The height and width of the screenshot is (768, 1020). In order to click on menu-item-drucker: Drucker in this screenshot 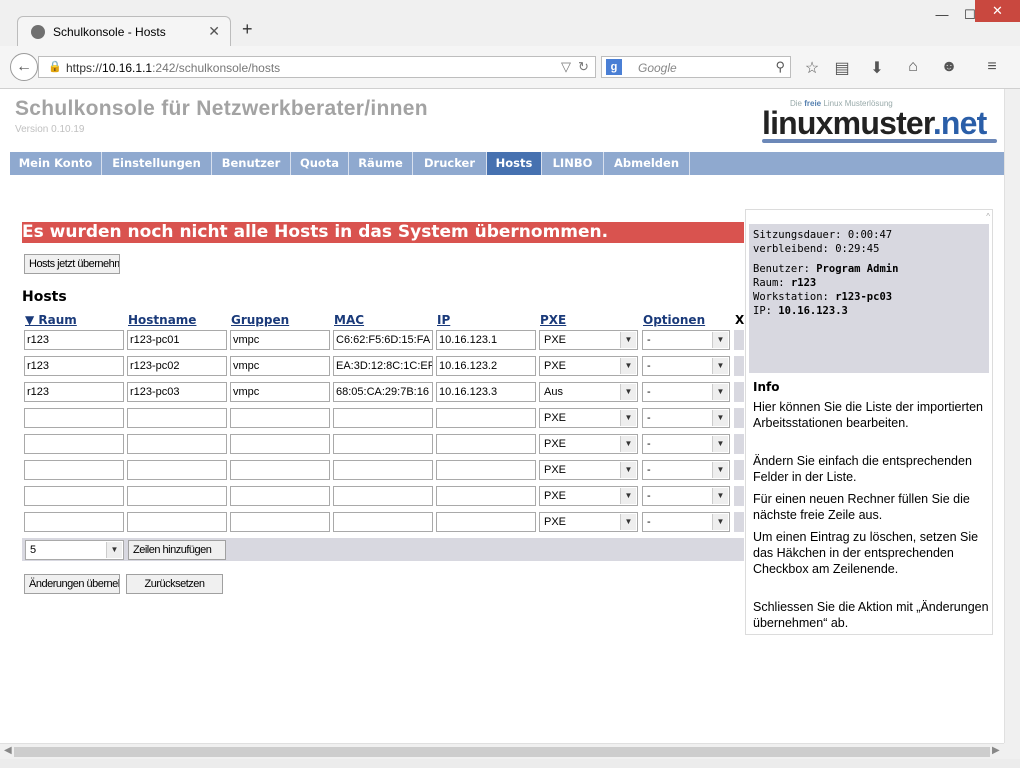, I will do `click(450, 163)`.